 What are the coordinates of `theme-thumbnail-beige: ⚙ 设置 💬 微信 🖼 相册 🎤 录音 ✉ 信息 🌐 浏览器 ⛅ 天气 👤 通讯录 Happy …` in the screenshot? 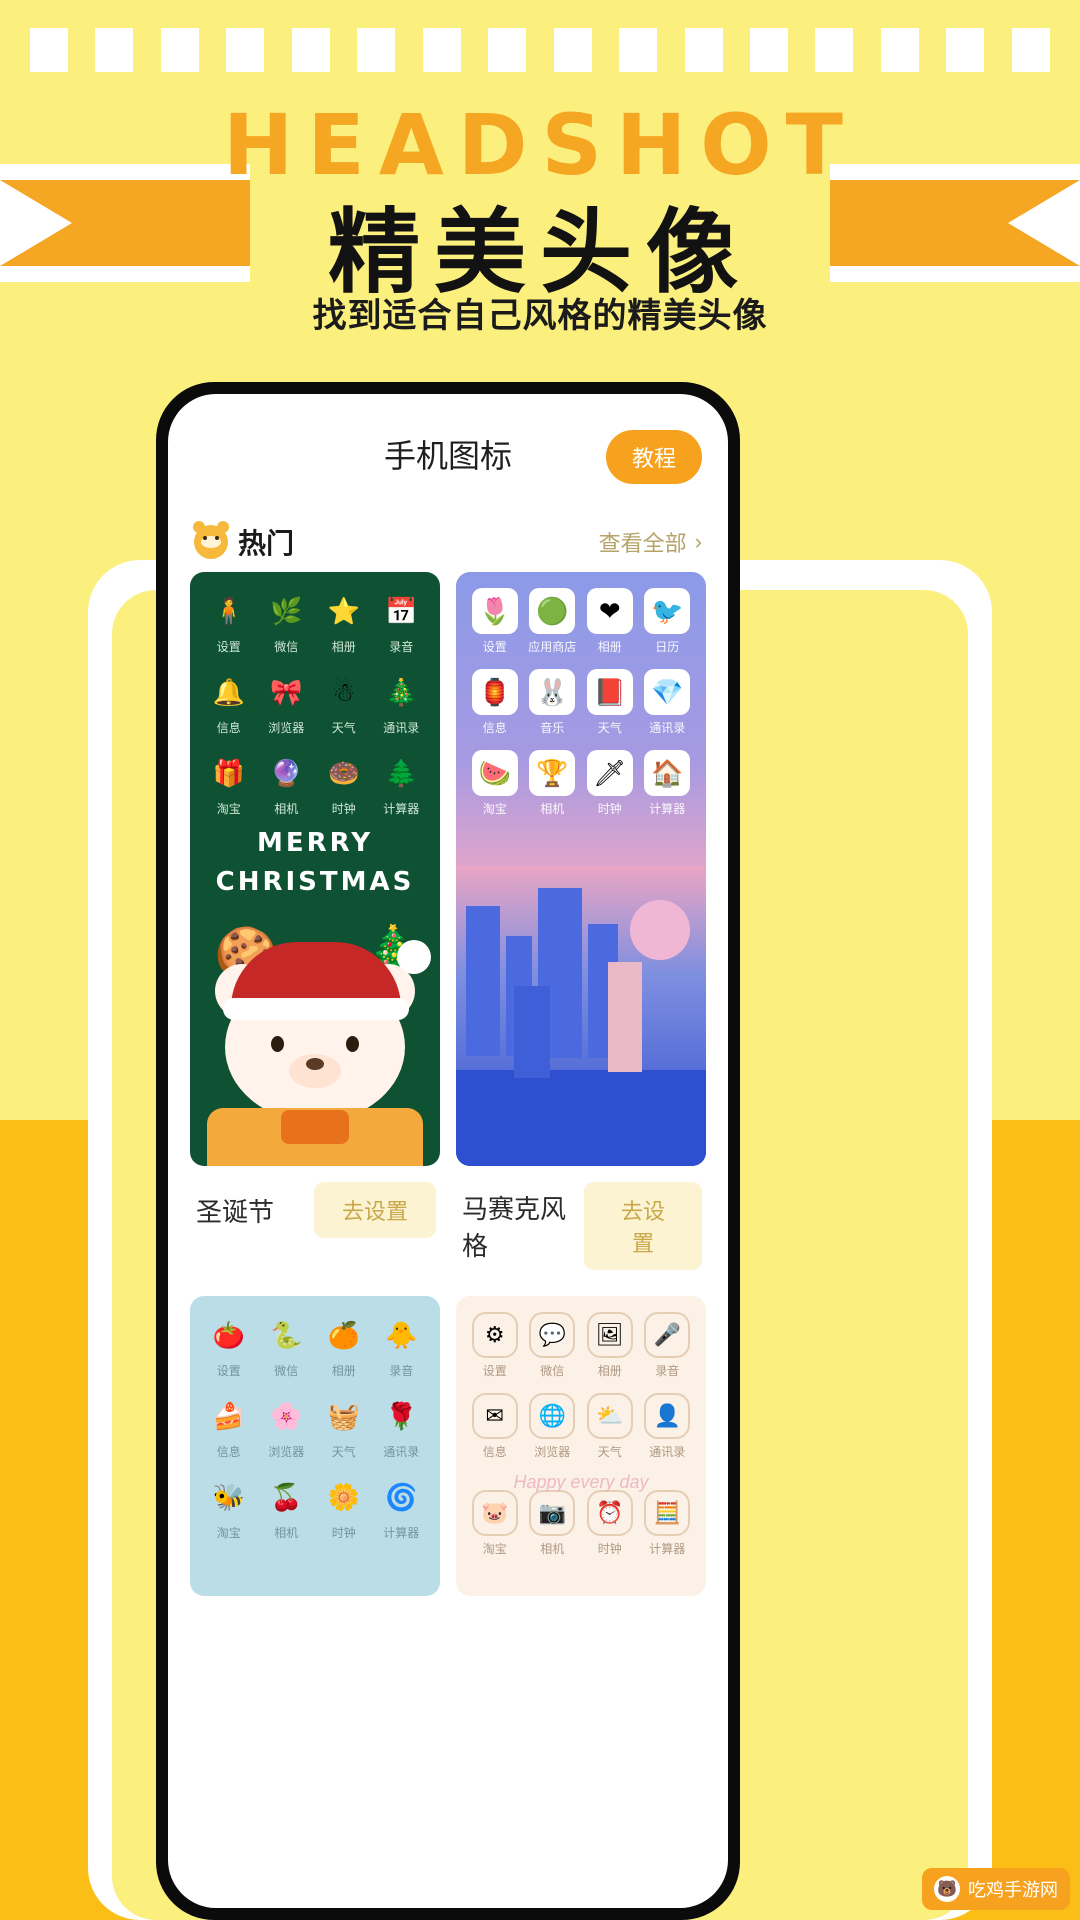 It's located at (581, 1446).